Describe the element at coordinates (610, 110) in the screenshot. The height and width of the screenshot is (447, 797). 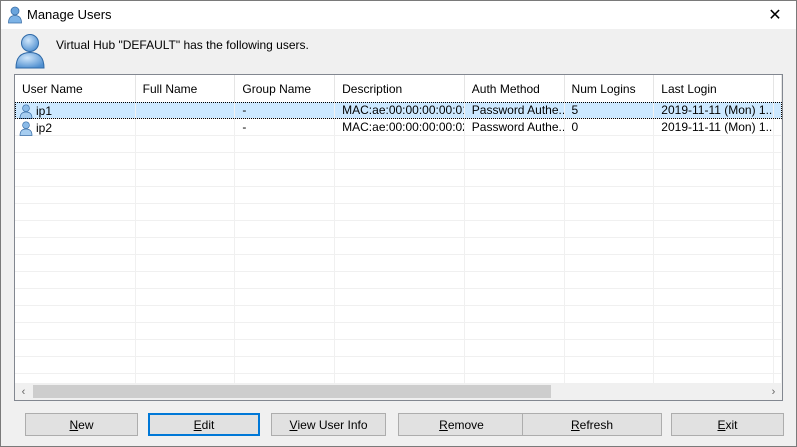
I see `table-cell: 5` at that location.